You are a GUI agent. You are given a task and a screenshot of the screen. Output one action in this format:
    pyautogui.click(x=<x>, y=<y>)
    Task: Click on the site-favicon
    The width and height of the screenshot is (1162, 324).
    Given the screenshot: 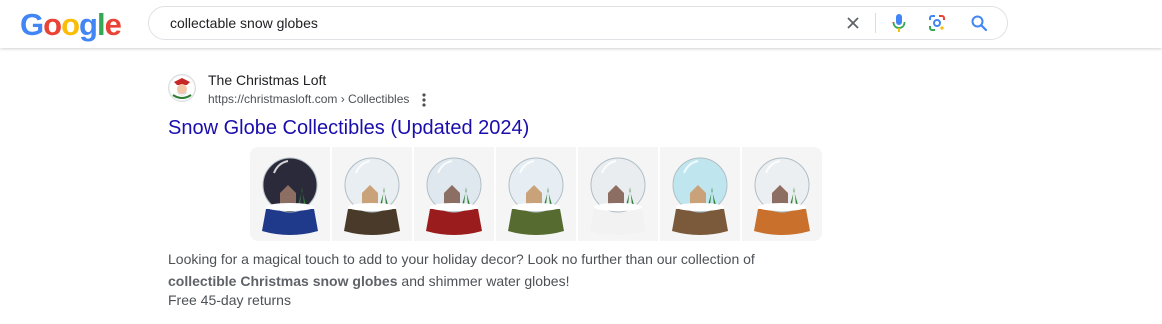 What is the action you would take?
    pyautogui.click(x=182, y=88)
    